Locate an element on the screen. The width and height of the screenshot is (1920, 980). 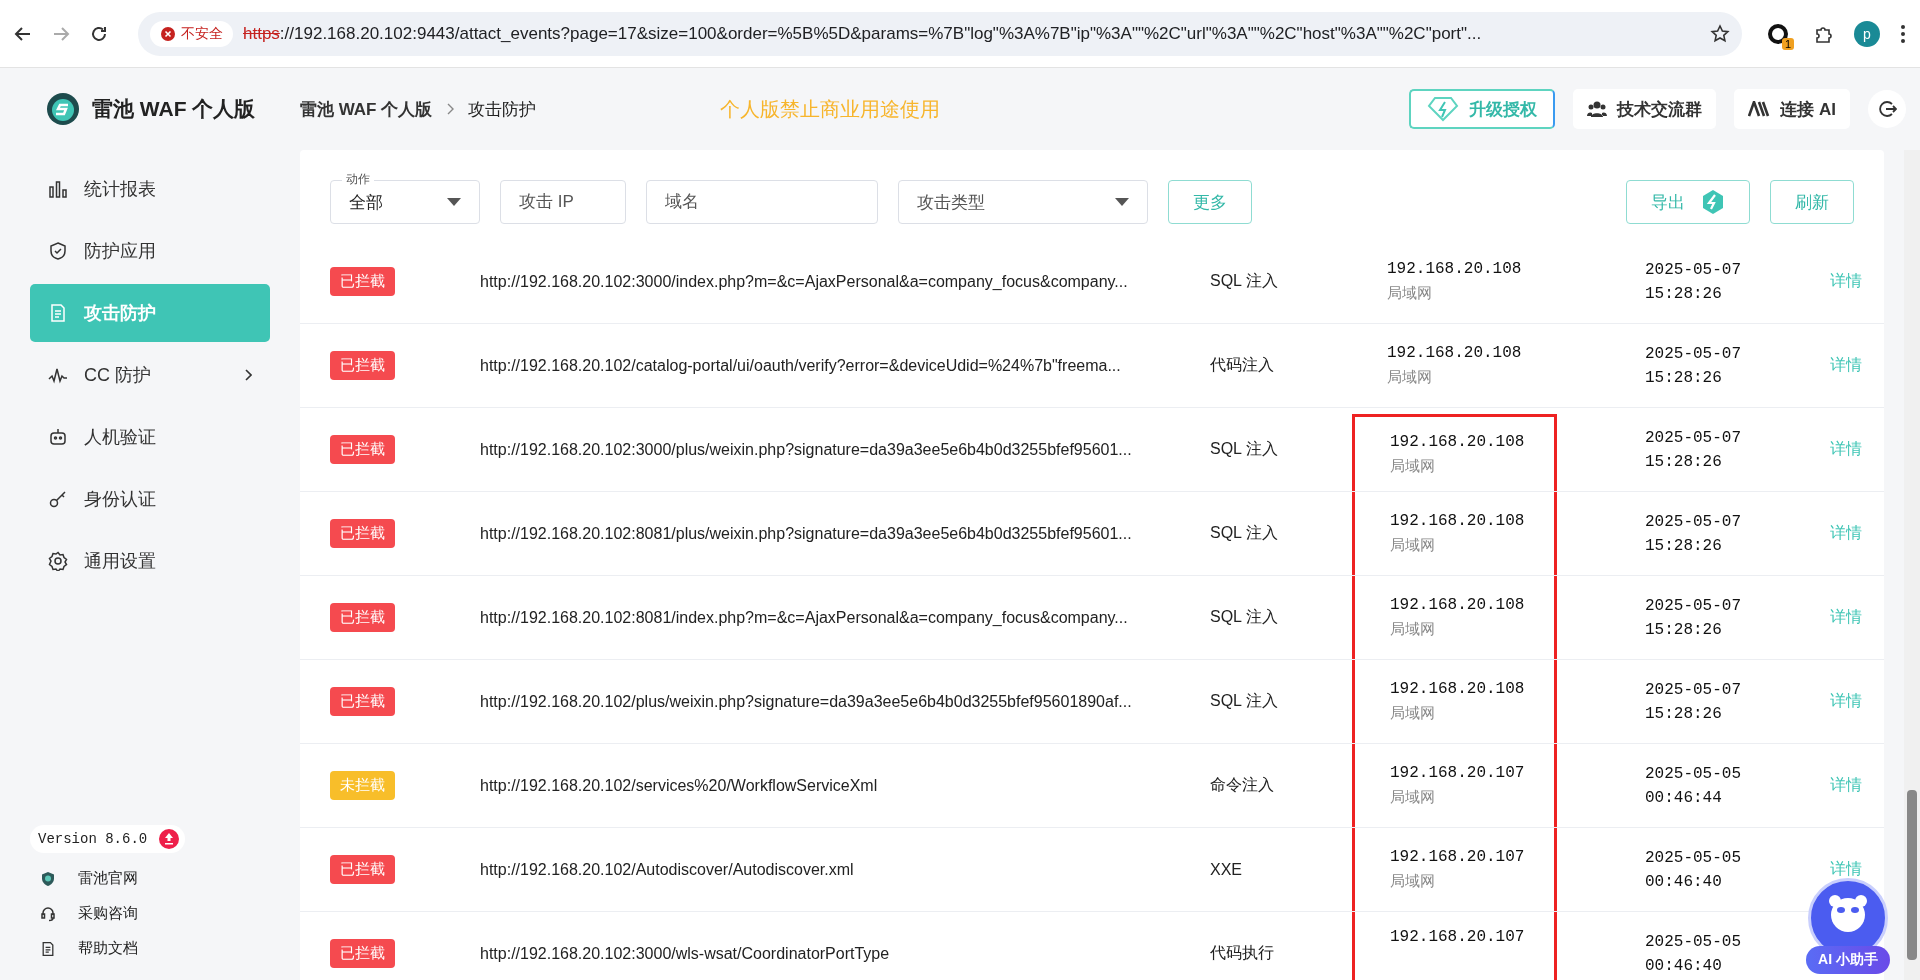
sidebar-item: 通用设置 is located at coordinates (150, 561).